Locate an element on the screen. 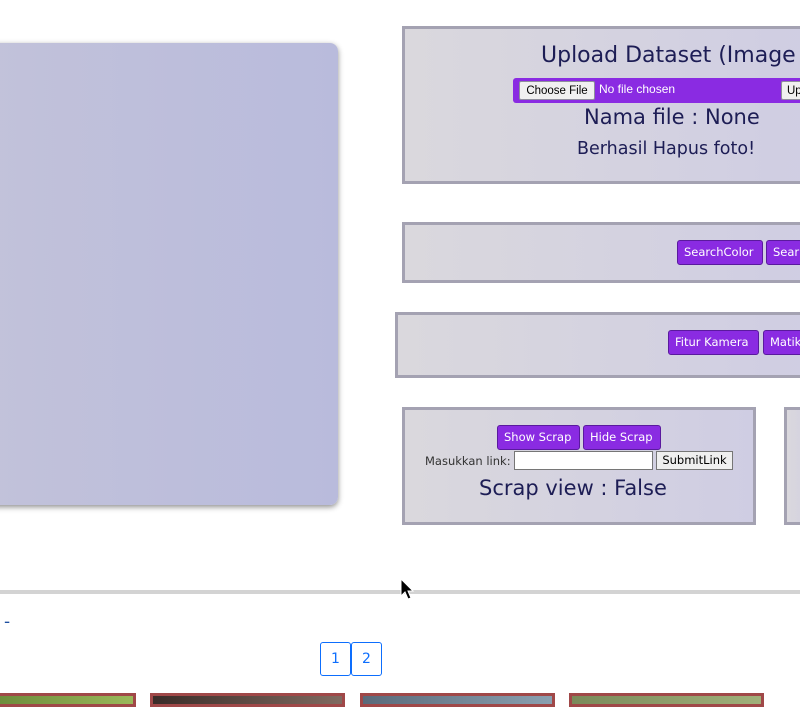 This screenshot has width=800, height=707. page-1-button: 1 is located at coordinates (335, 659).